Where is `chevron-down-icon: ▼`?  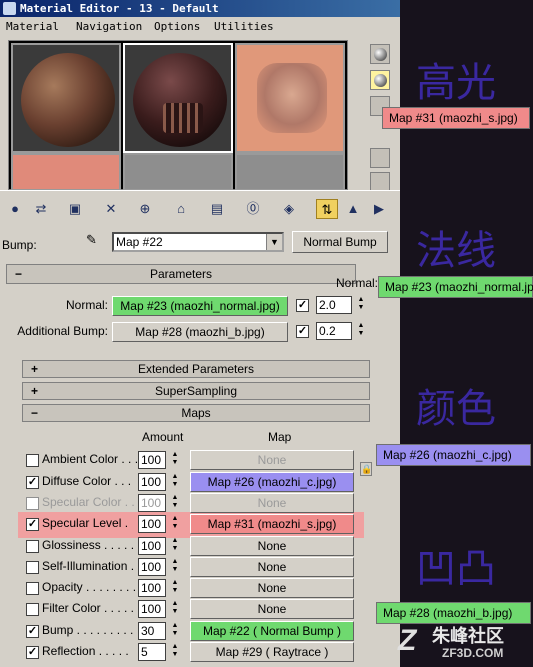 chevron-down-icon: ▼ is located at coordinates (274, 242).